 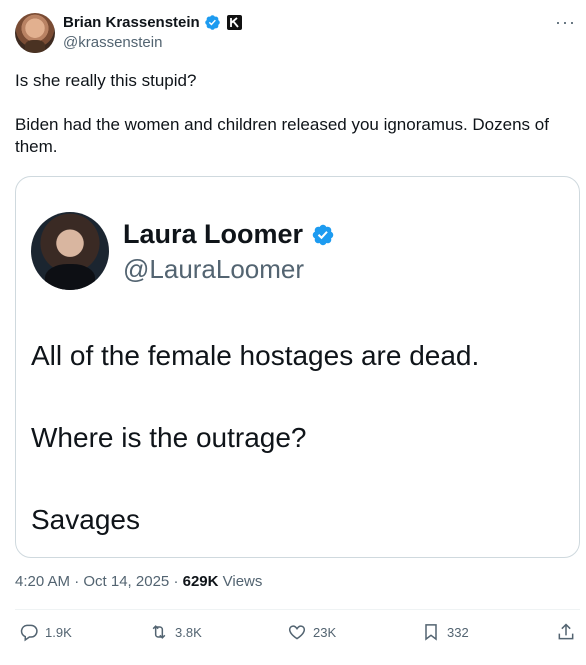 I want to click on embedded-name-row: Laura Loomer, so click(x=229, y=234).